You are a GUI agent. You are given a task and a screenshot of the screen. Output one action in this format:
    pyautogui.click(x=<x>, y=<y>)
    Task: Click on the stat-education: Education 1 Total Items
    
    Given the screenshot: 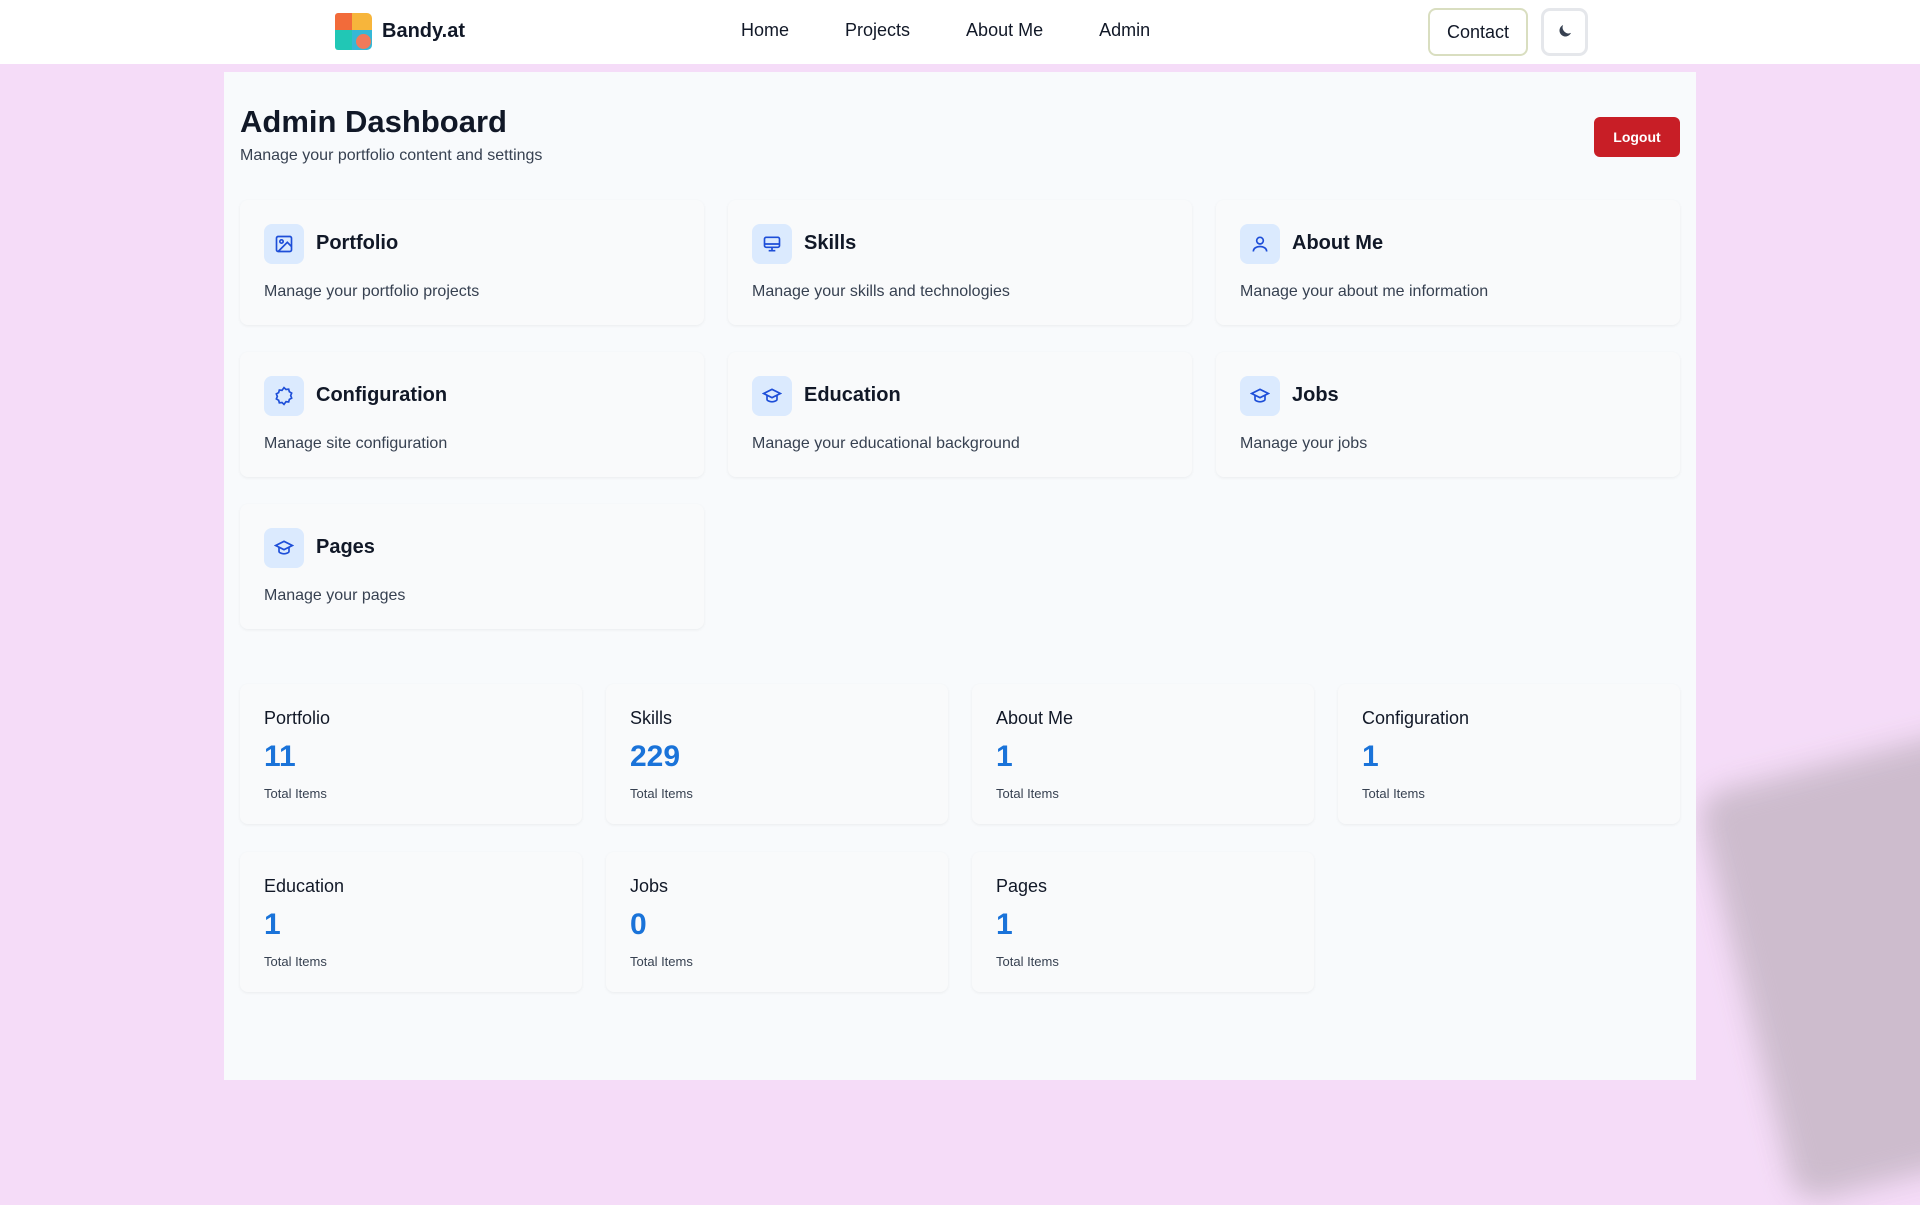 What is the action you would take?
    pyautogui.click(x=411, y=922)
    